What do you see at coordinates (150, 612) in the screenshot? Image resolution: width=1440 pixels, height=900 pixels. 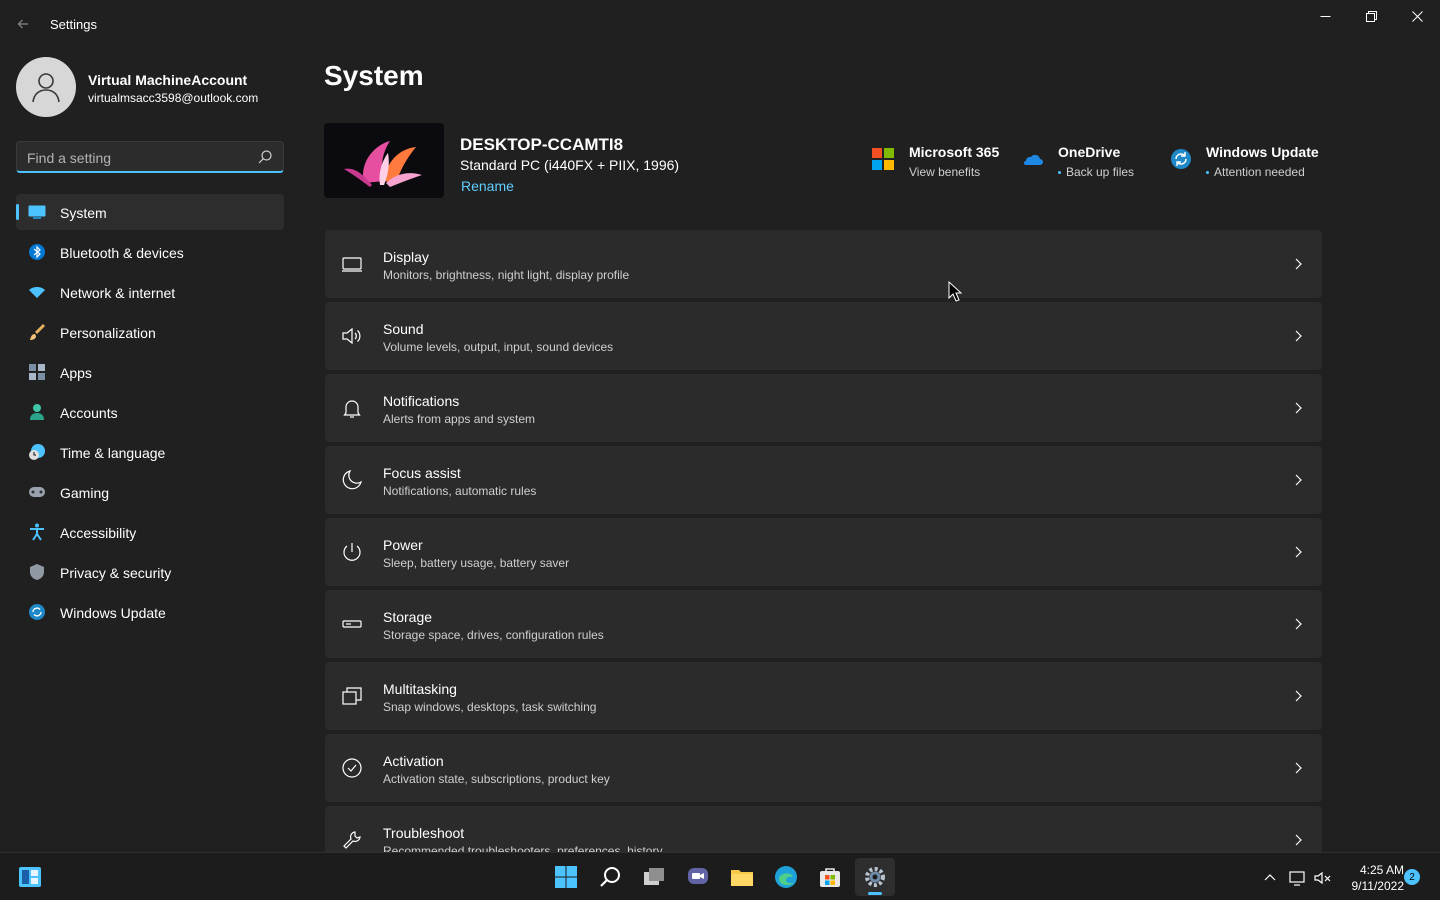 I see `sidebar-item-windows-update: Windows Update` at bounding box center [150, 612].